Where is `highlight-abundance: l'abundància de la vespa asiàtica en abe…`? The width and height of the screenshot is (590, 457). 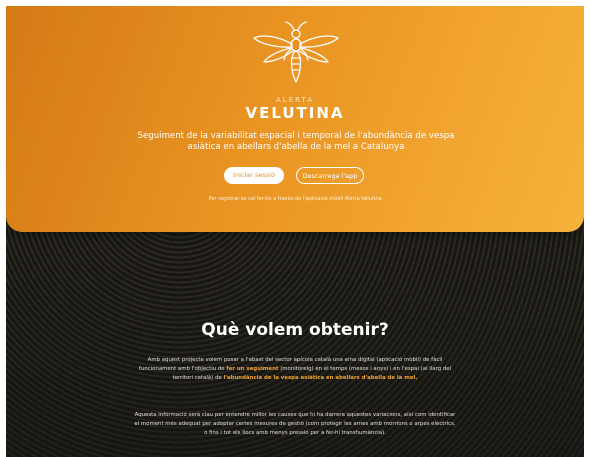
highlight-abundance: l'abundància de la vespa asiàtica en abe… is located at coordinates (320, 378).